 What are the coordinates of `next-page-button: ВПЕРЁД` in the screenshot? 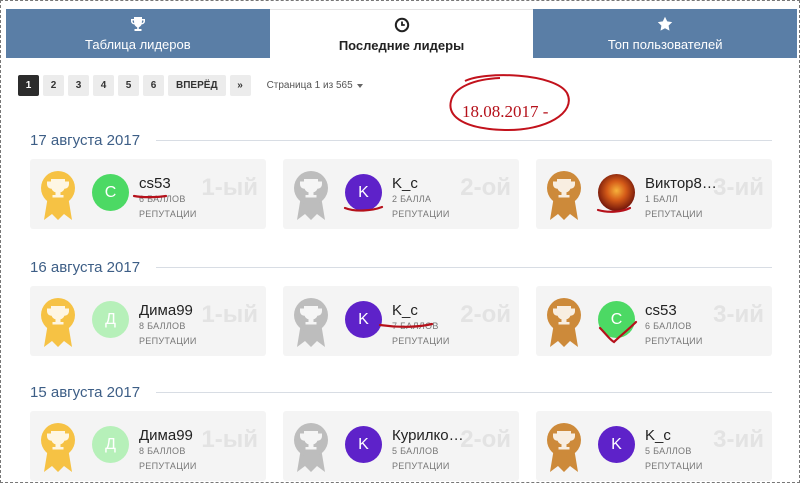 It's located at (197, 85).